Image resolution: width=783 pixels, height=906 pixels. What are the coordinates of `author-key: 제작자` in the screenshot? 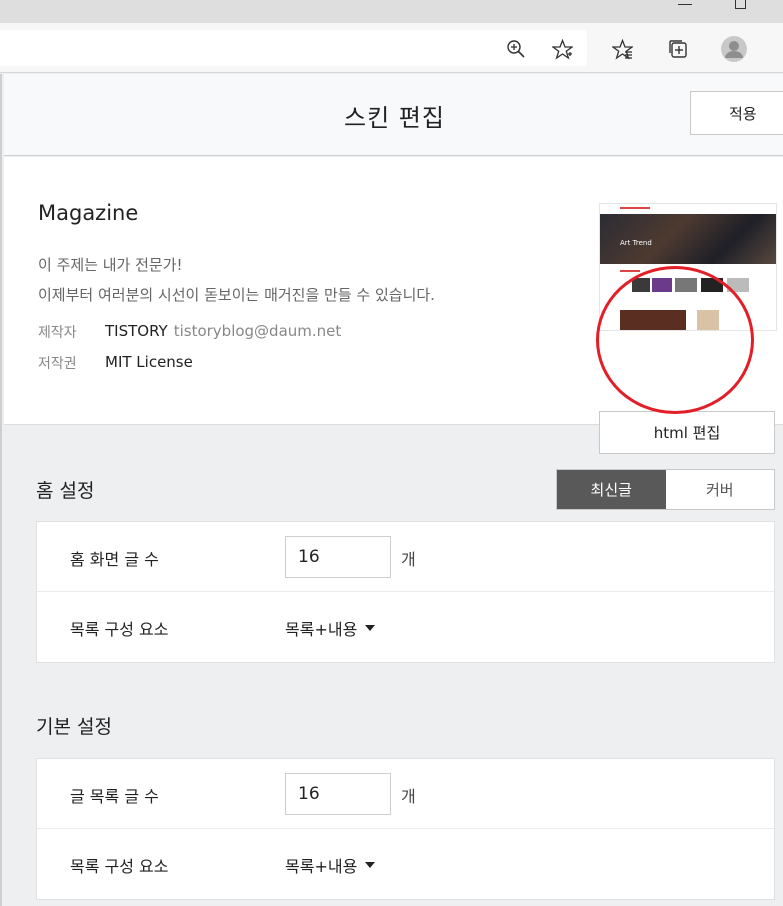 It's located at (57, 333).